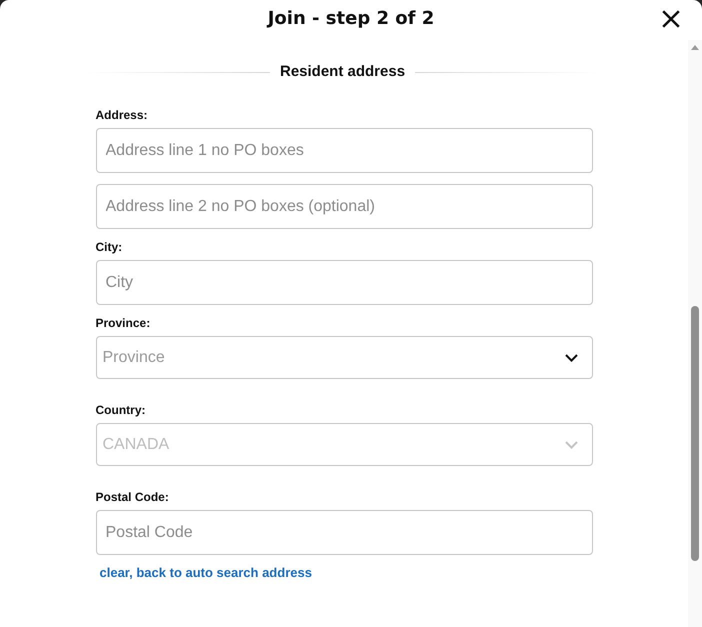  Describe the element at coordinates (351, 19) in the screenshot. I see `dialog-title: Join - step 2 of 2` at that location.